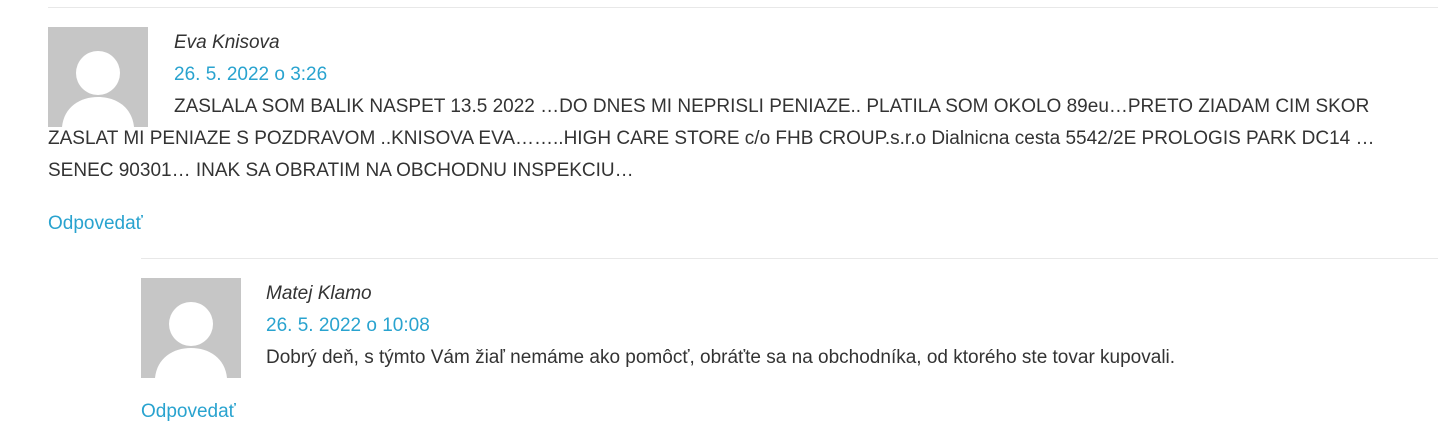 This screenshot has width=1442, height=434. What do you see at coordinates (191, 340) in the screenshot?
I see `user-silhouette-icon` at bounding box center [191, 340].